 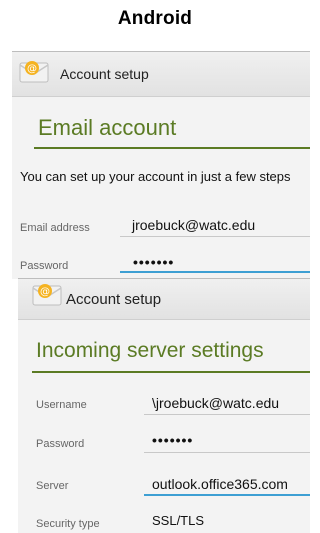 I want to click on email-address-label: Email address, so click(x=55, y=228).